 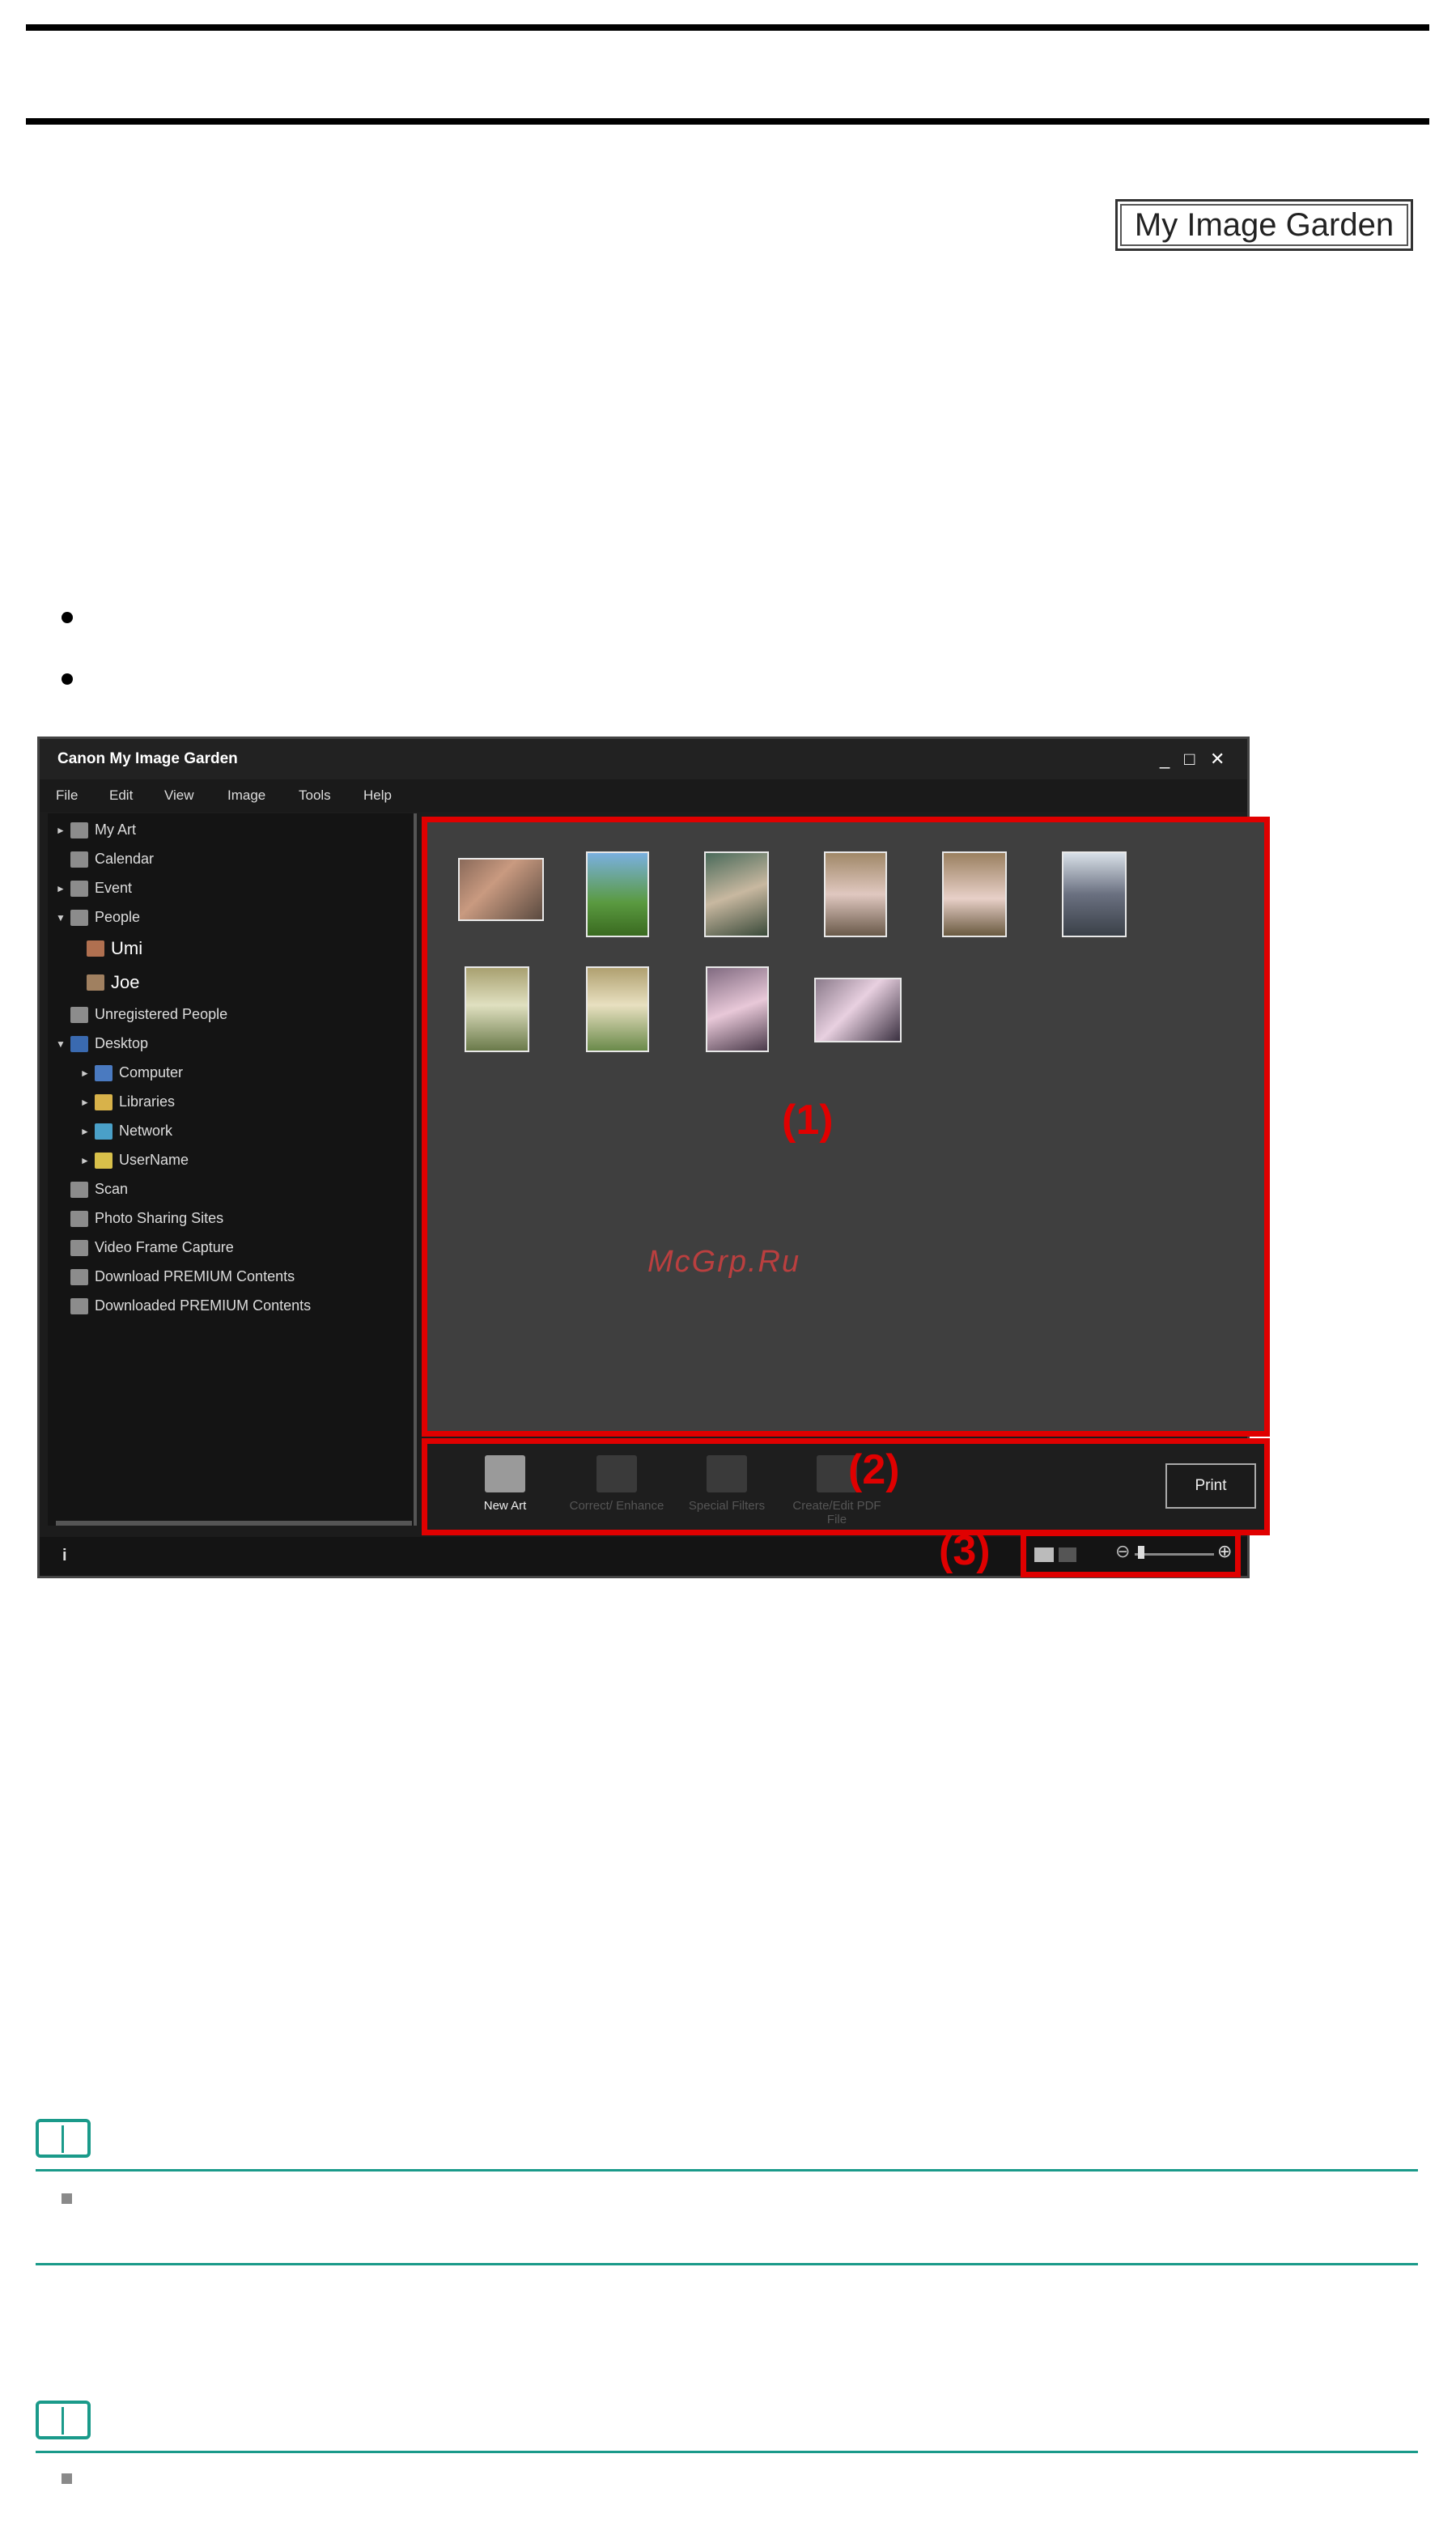 I want to click on second-rule, so click(x=727, y=122).